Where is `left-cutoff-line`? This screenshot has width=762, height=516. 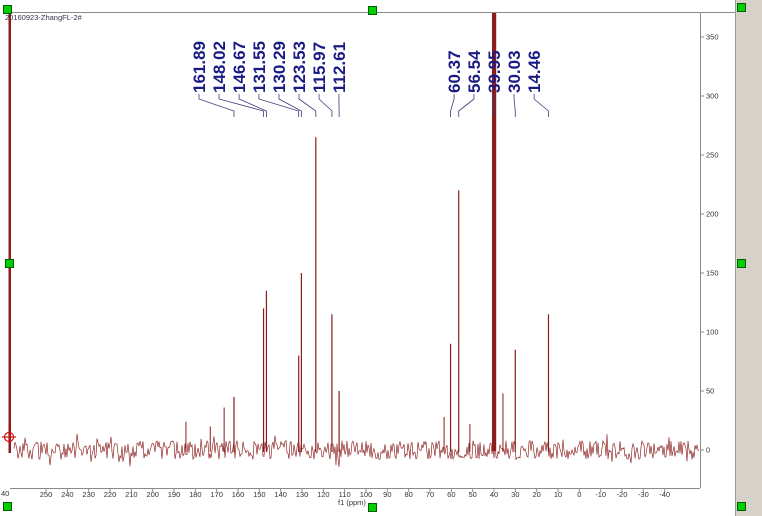
left-cutoff-line is located at coordinates (9, 233).